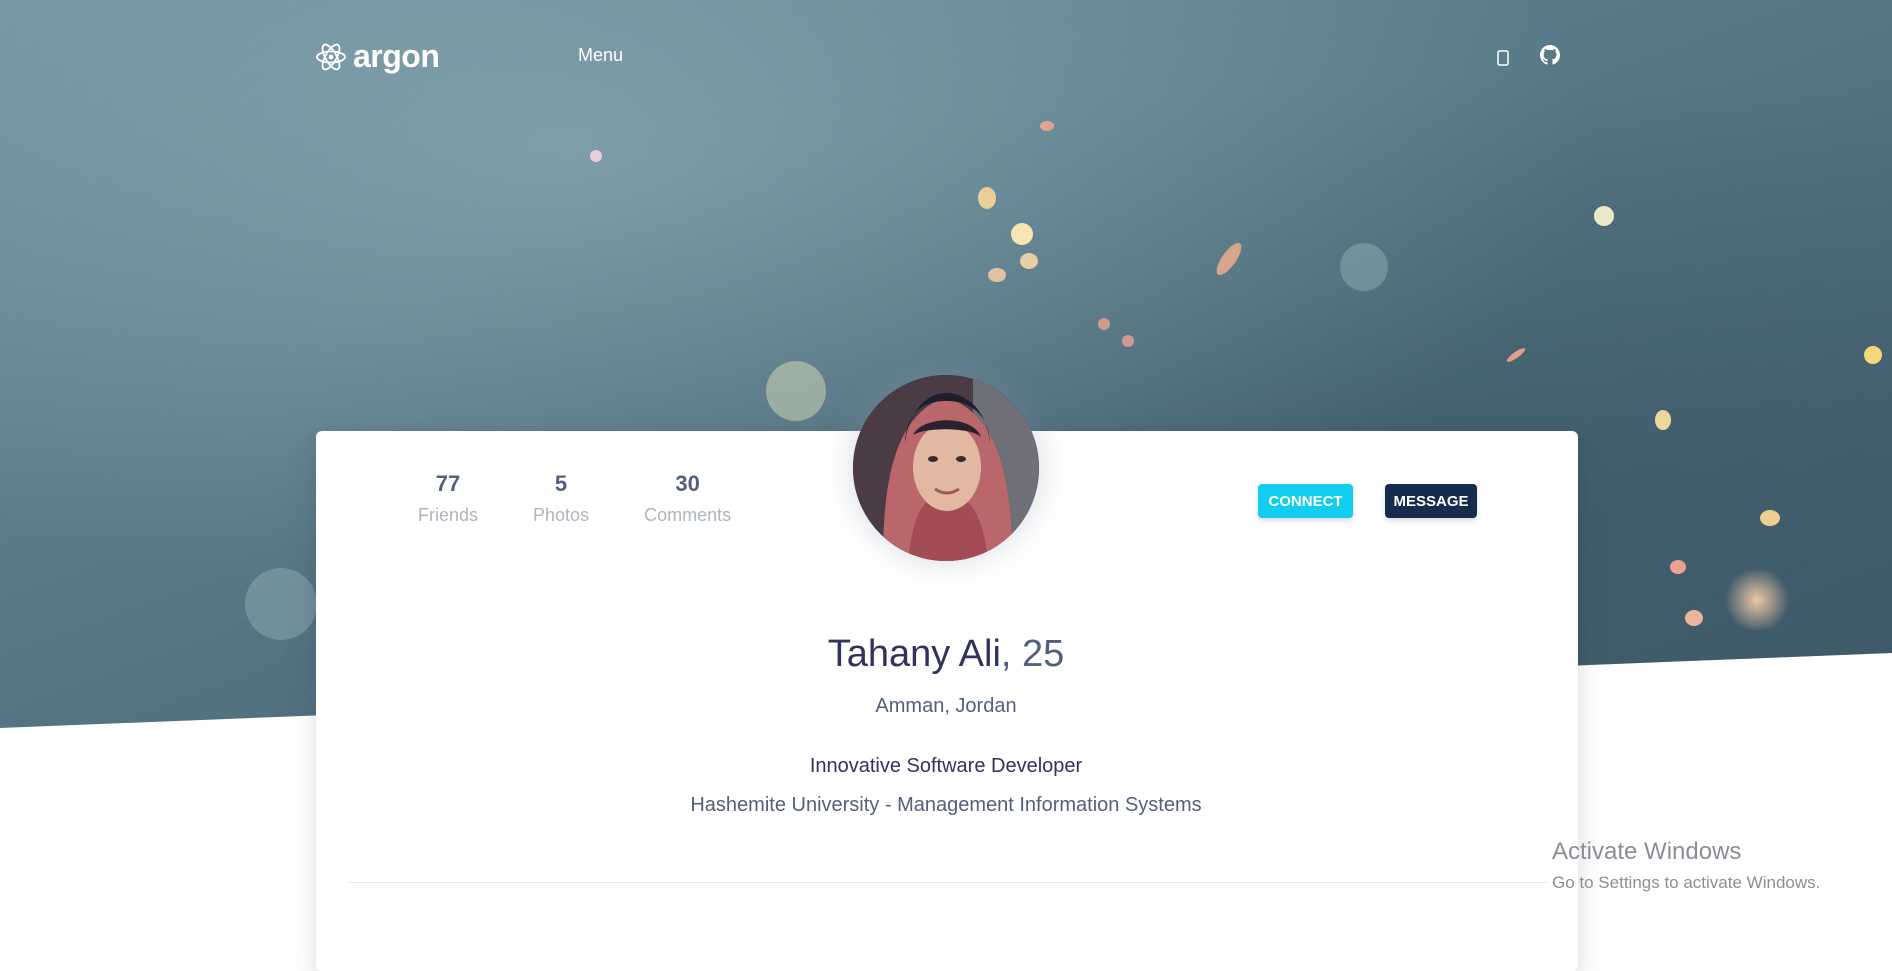 The height and width of the screenshot is (971, 1892). Describe the element at coordinates (331, 56) in the screenshot. I see `atom-icon` at that location.